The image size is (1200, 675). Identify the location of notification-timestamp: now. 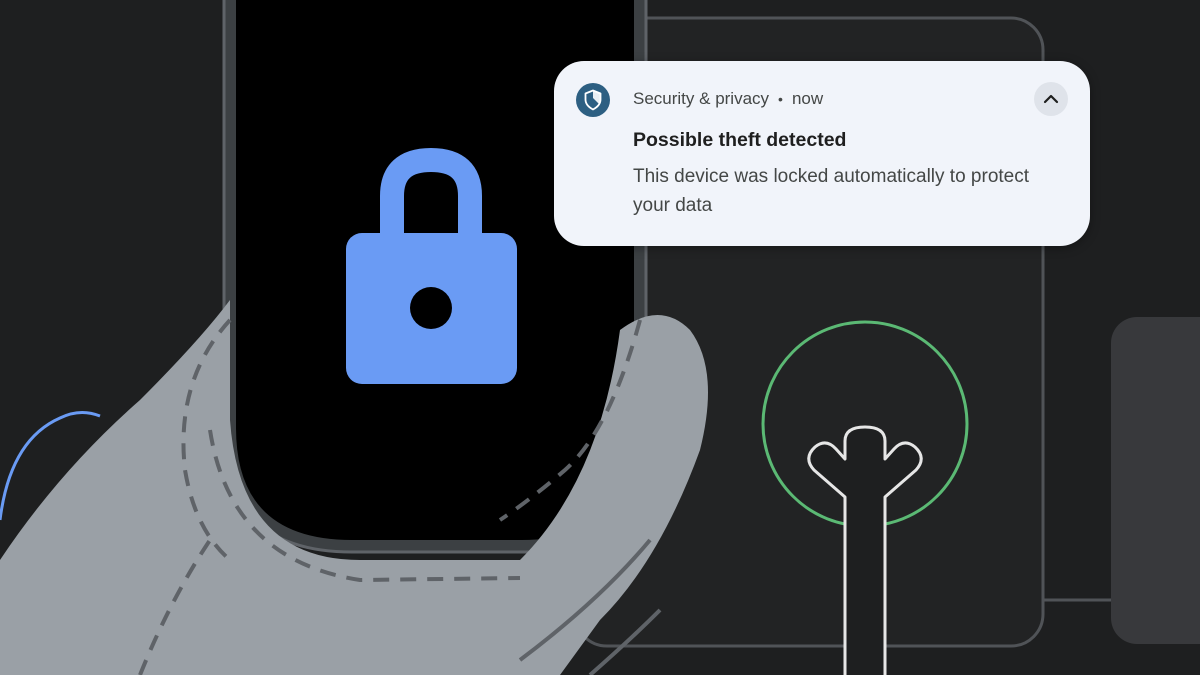
(807, 98).